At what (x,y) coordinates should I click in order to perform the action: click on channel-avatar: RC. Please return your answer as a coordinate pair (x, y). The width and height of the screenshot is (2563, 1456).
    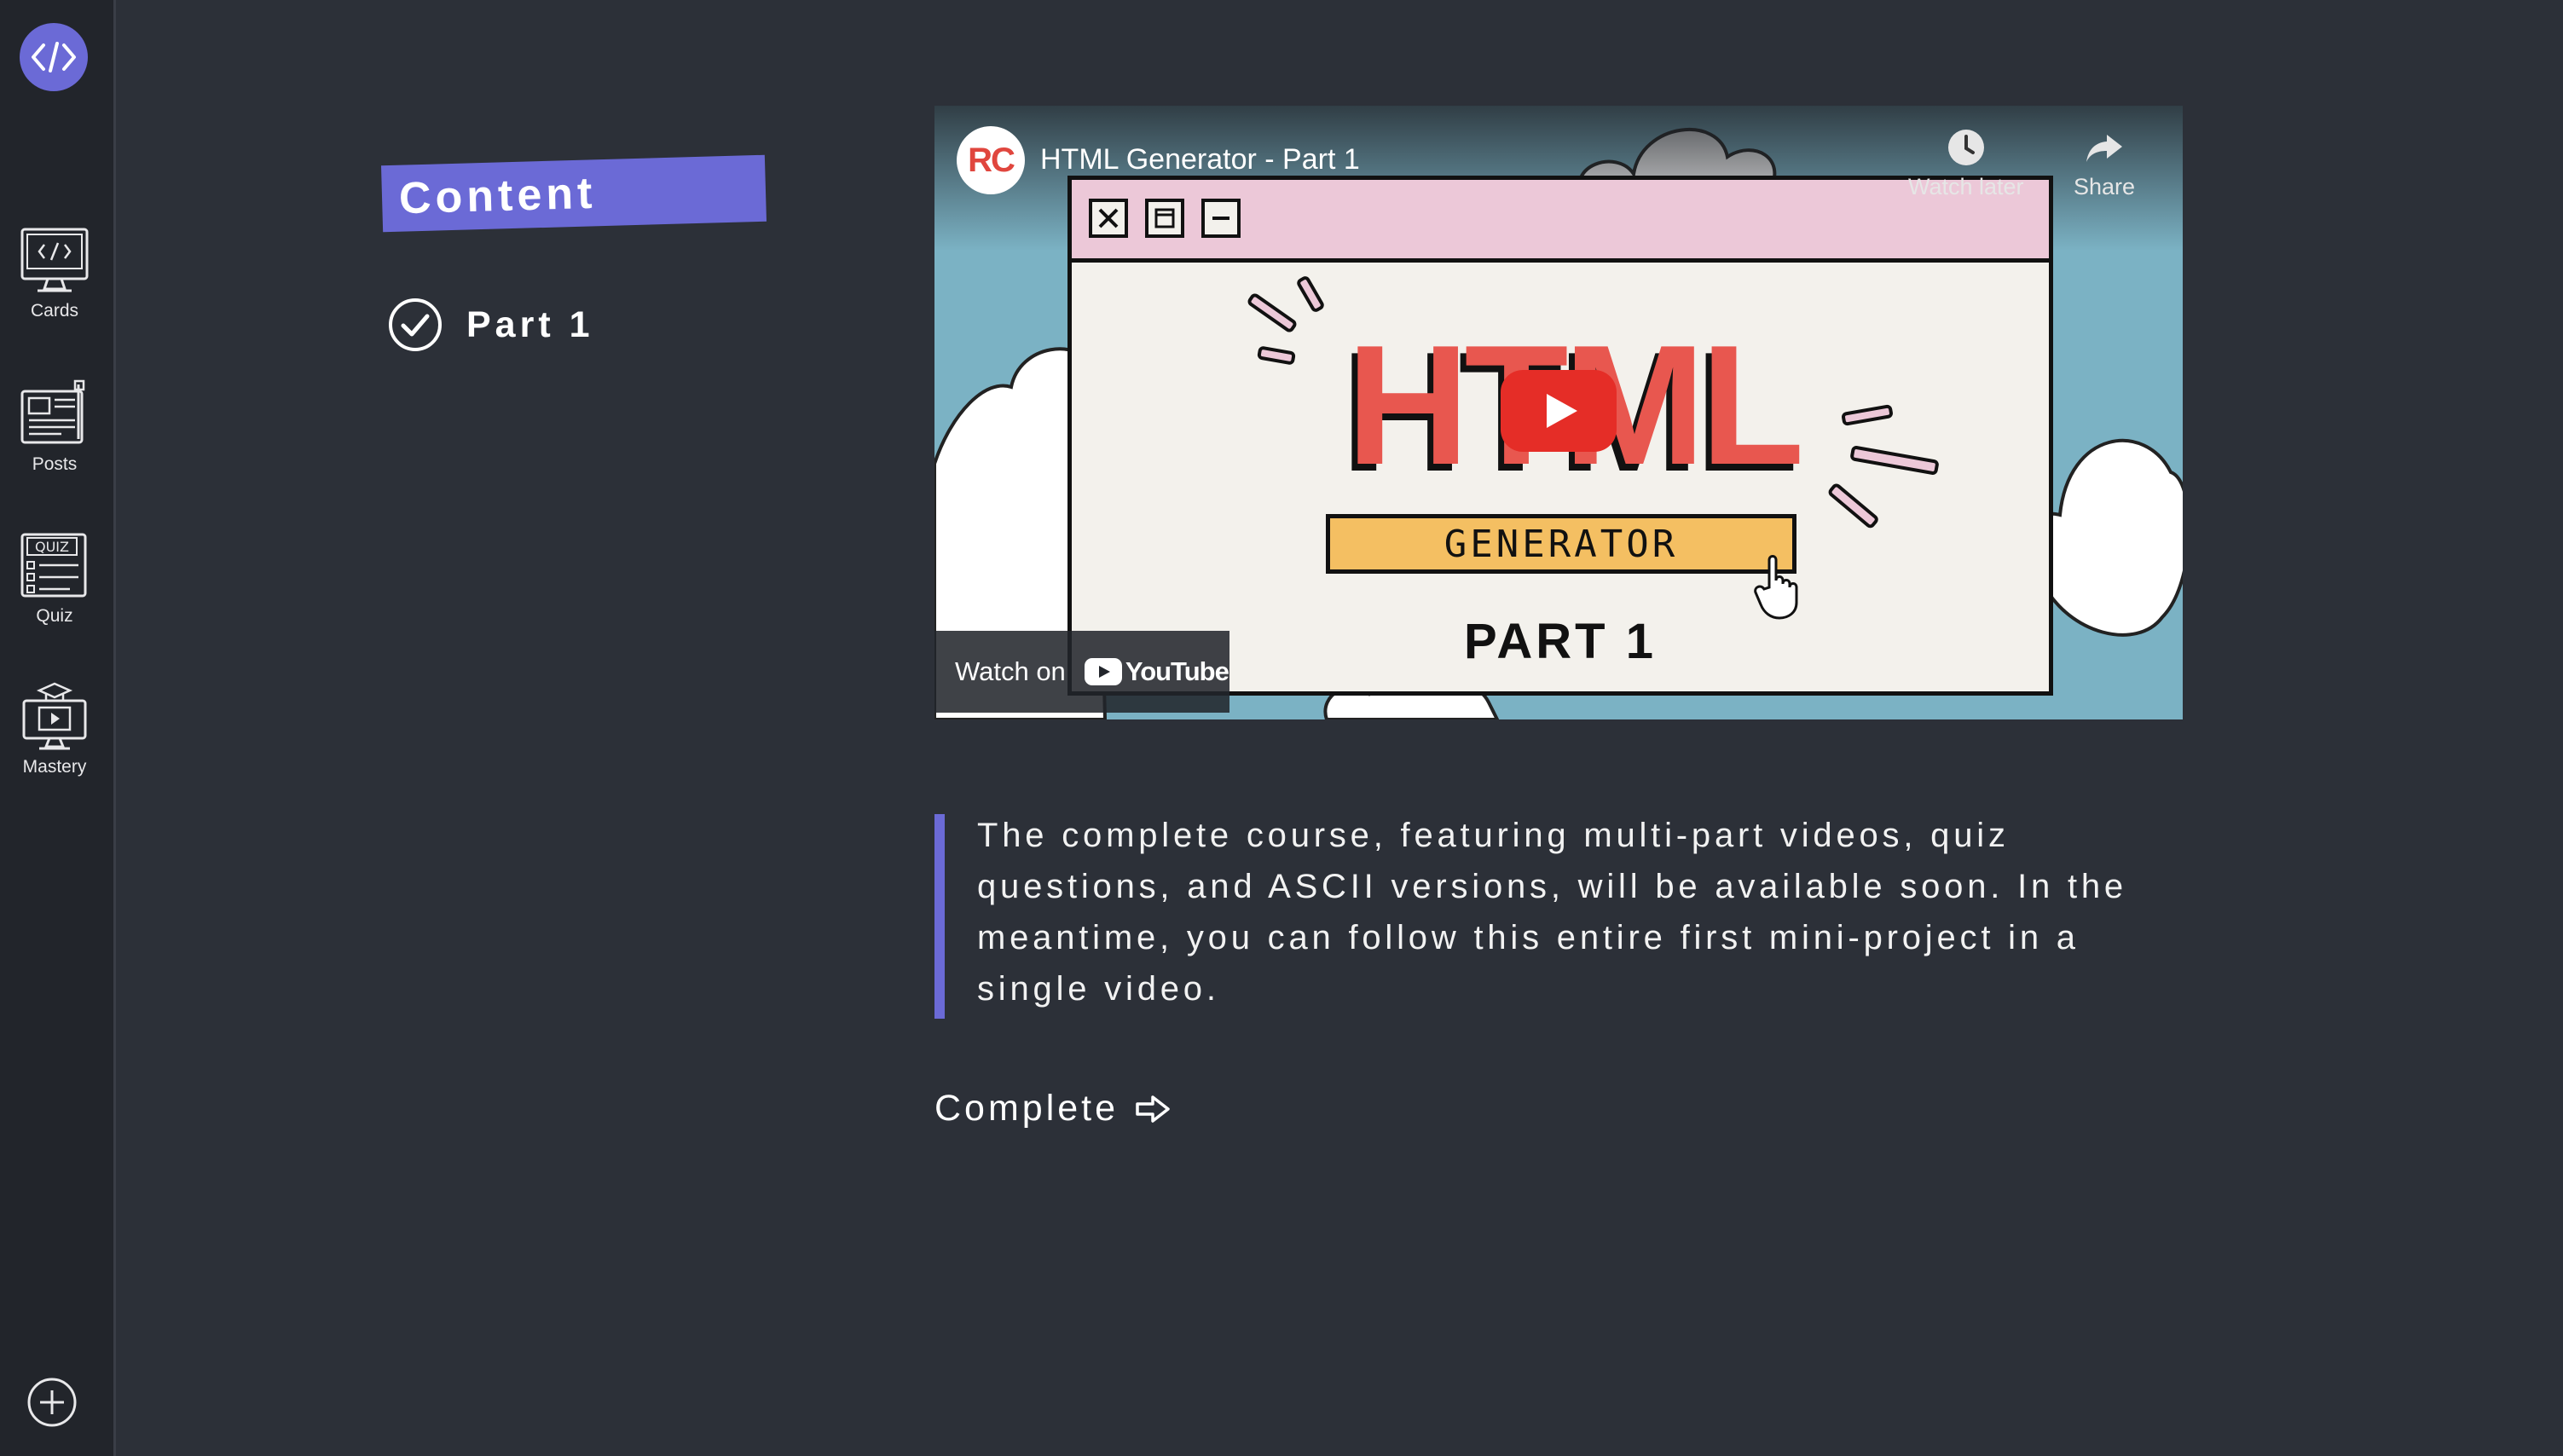
    Looking at the image, I should click on (991, 160).